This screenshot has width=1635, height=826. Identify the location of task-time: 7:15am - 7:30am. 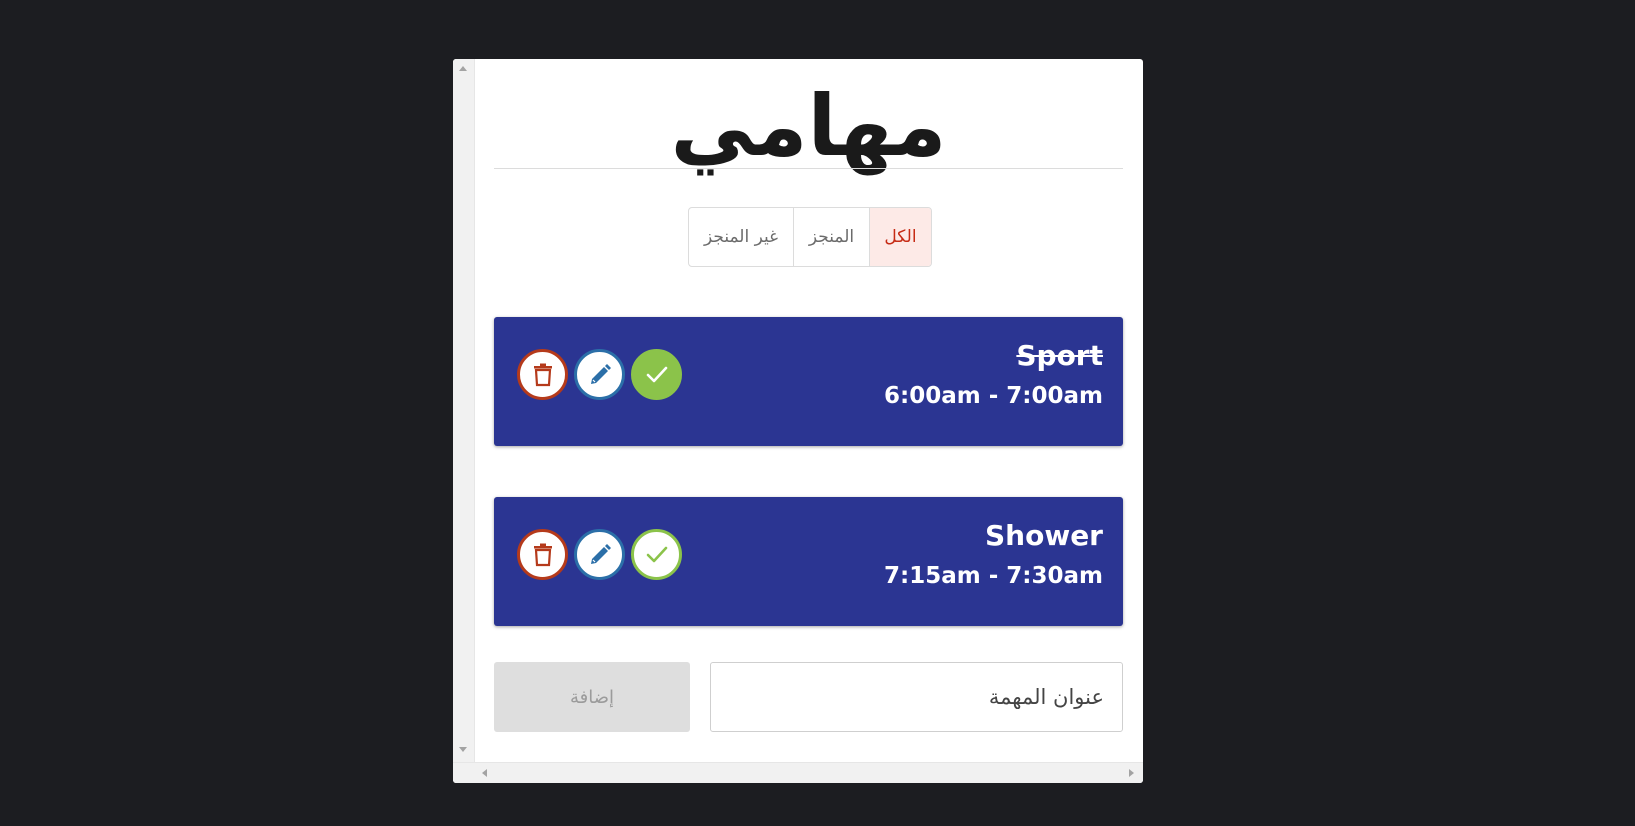
(993, 576).